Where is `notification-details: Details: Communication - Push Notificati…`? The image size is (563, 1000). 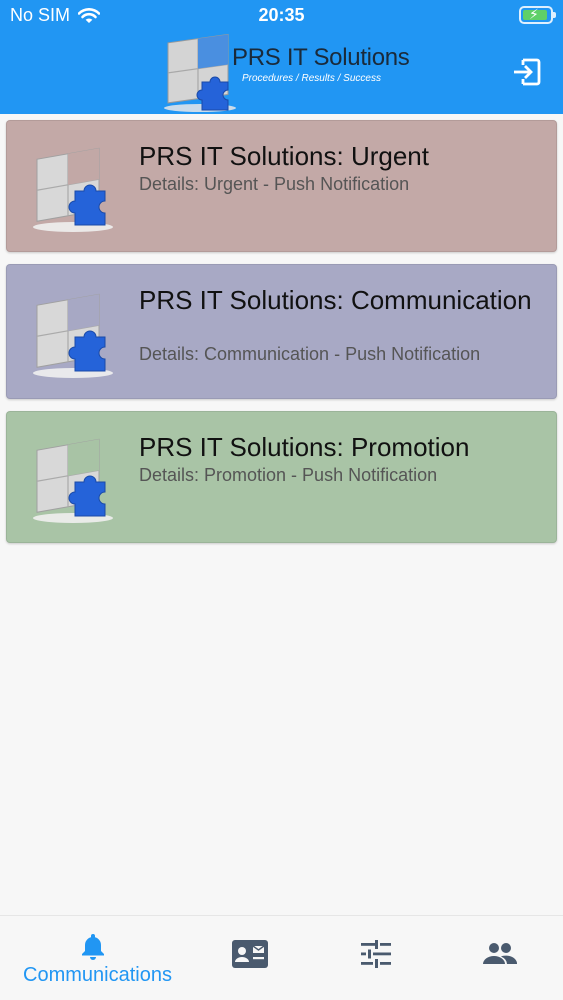
notification-details: Details: Communication - Push Notificati… is located at coordinates (310, 354).